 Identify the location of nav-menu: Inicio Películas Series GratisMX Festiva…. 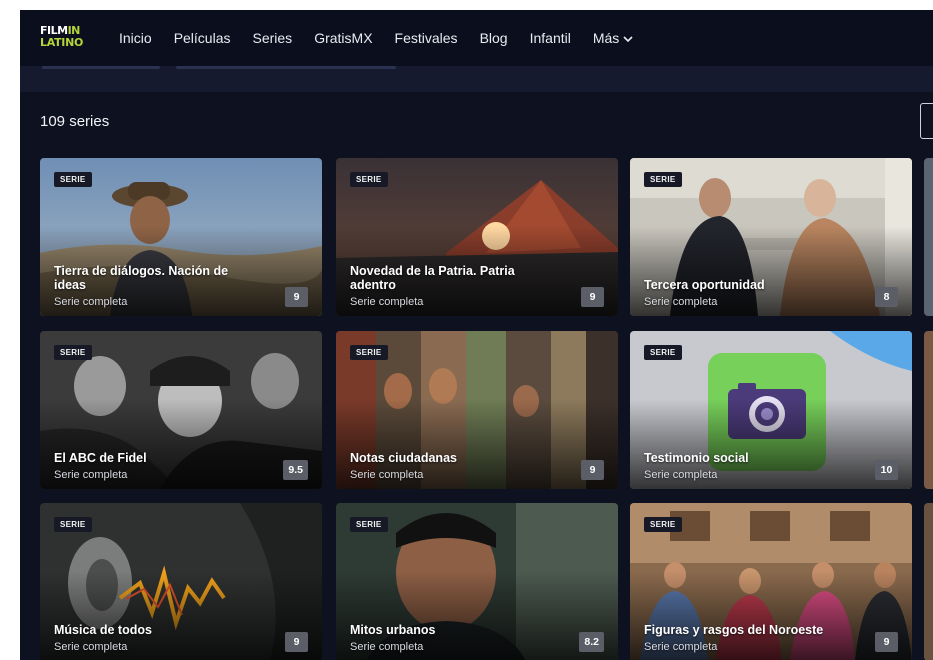
(387, 38).